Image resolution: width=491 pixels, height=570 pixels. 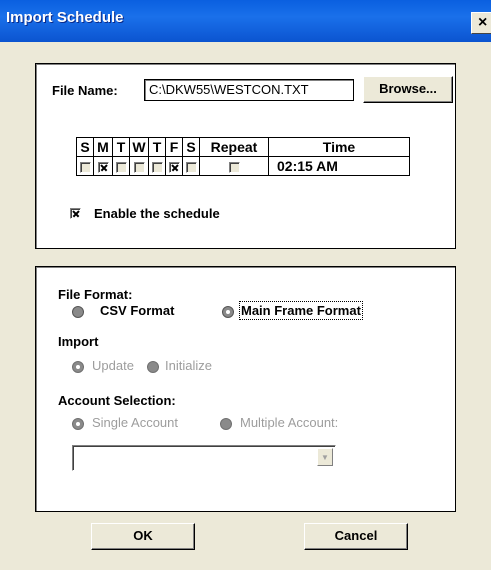 What do you see at coordinates (65, 17) in the screenshot?
I see `window-title: Import Schedule` at bounding box center [65, 17].